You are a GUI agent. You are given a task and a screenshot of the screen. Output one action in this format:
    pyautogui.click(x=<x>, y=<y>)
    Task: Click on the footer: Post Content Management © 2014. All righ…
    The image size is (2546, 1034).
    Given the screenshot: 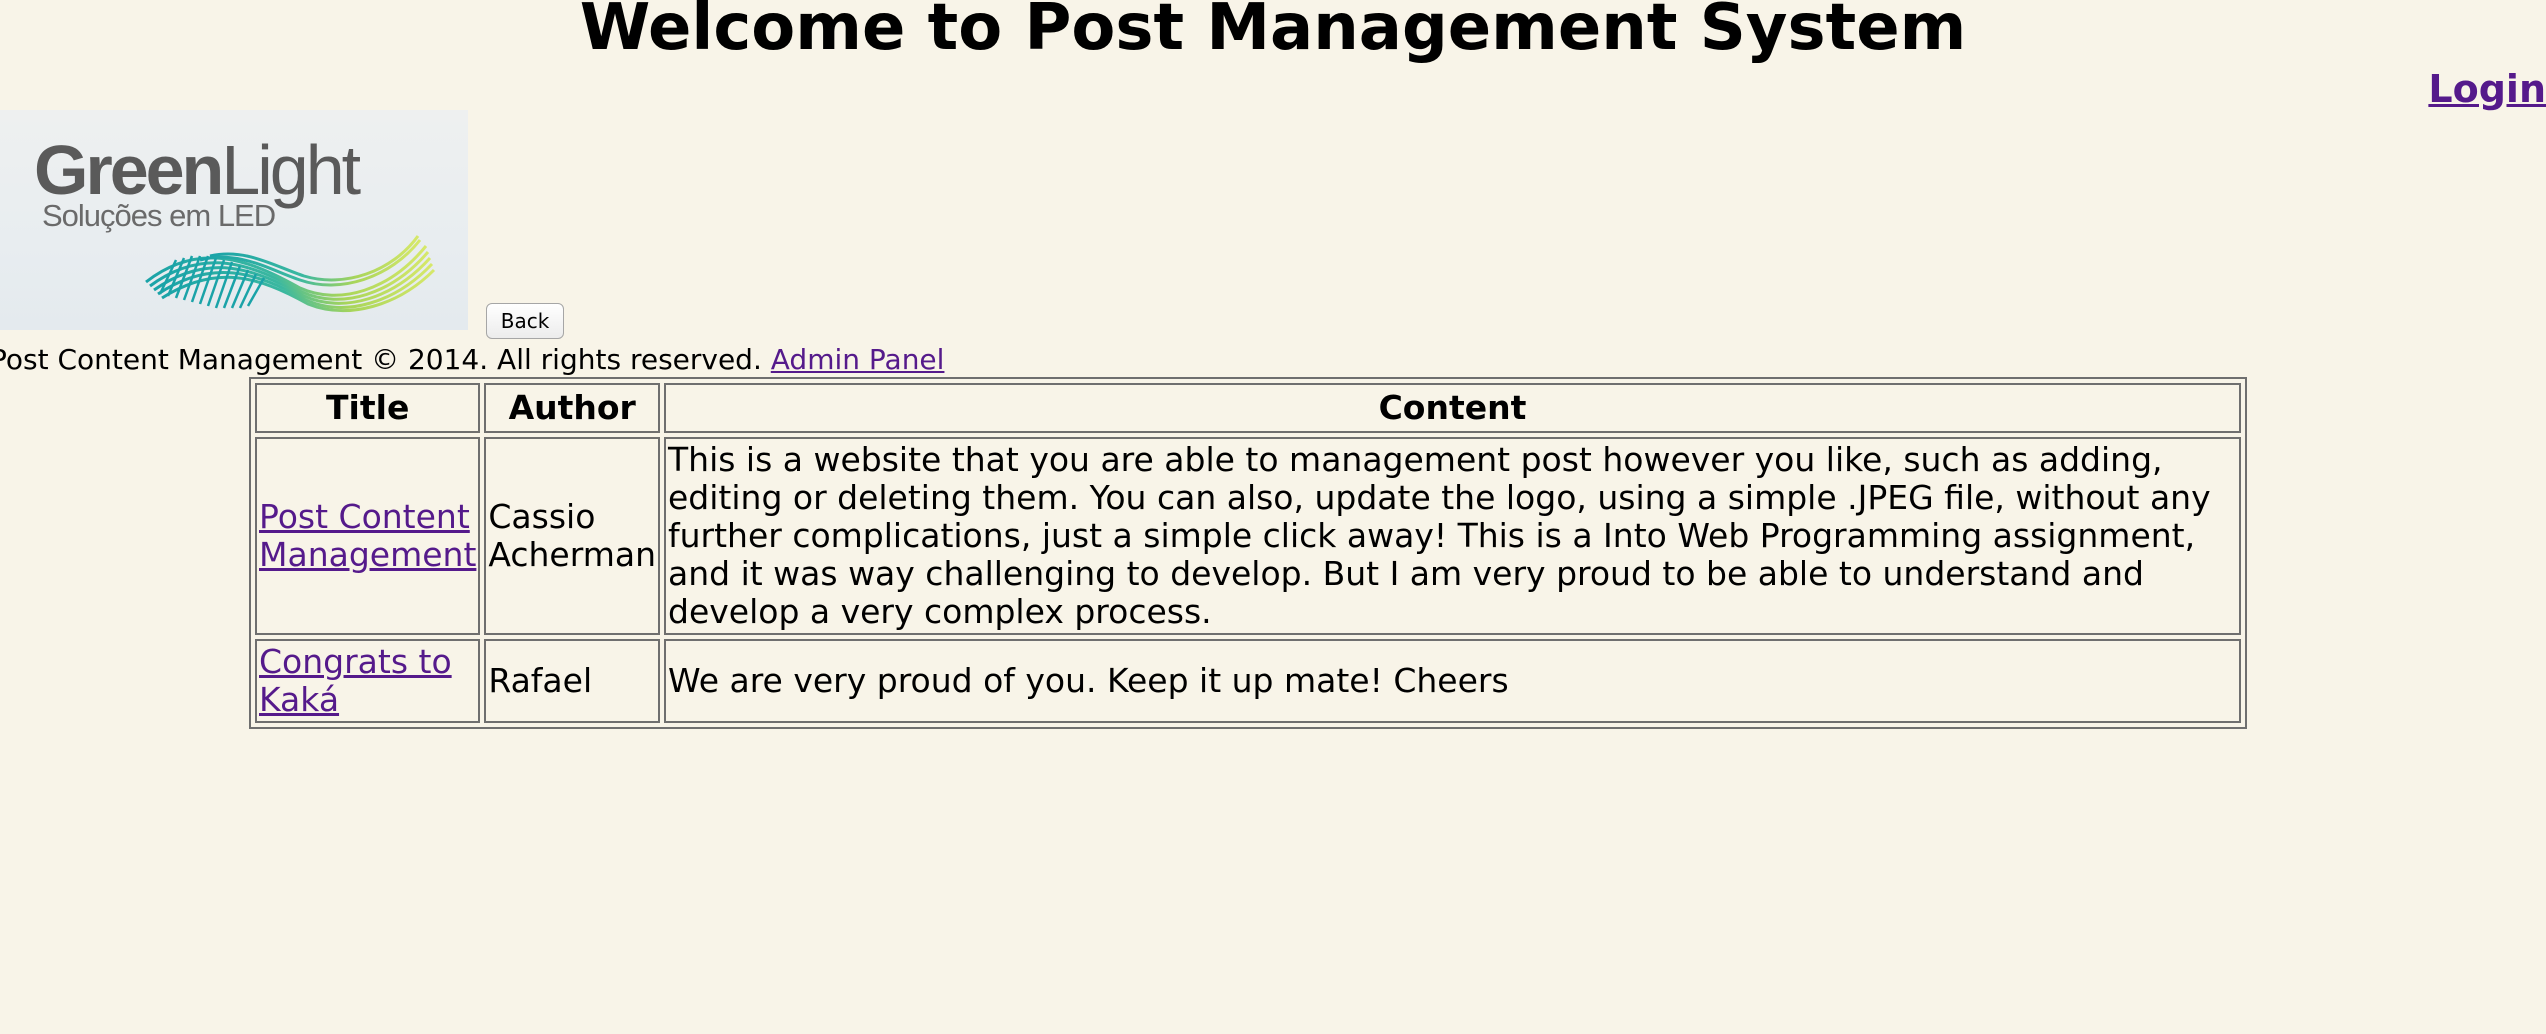 What is the action you would take?
    pyautogui.click(x=472, y=360)
    